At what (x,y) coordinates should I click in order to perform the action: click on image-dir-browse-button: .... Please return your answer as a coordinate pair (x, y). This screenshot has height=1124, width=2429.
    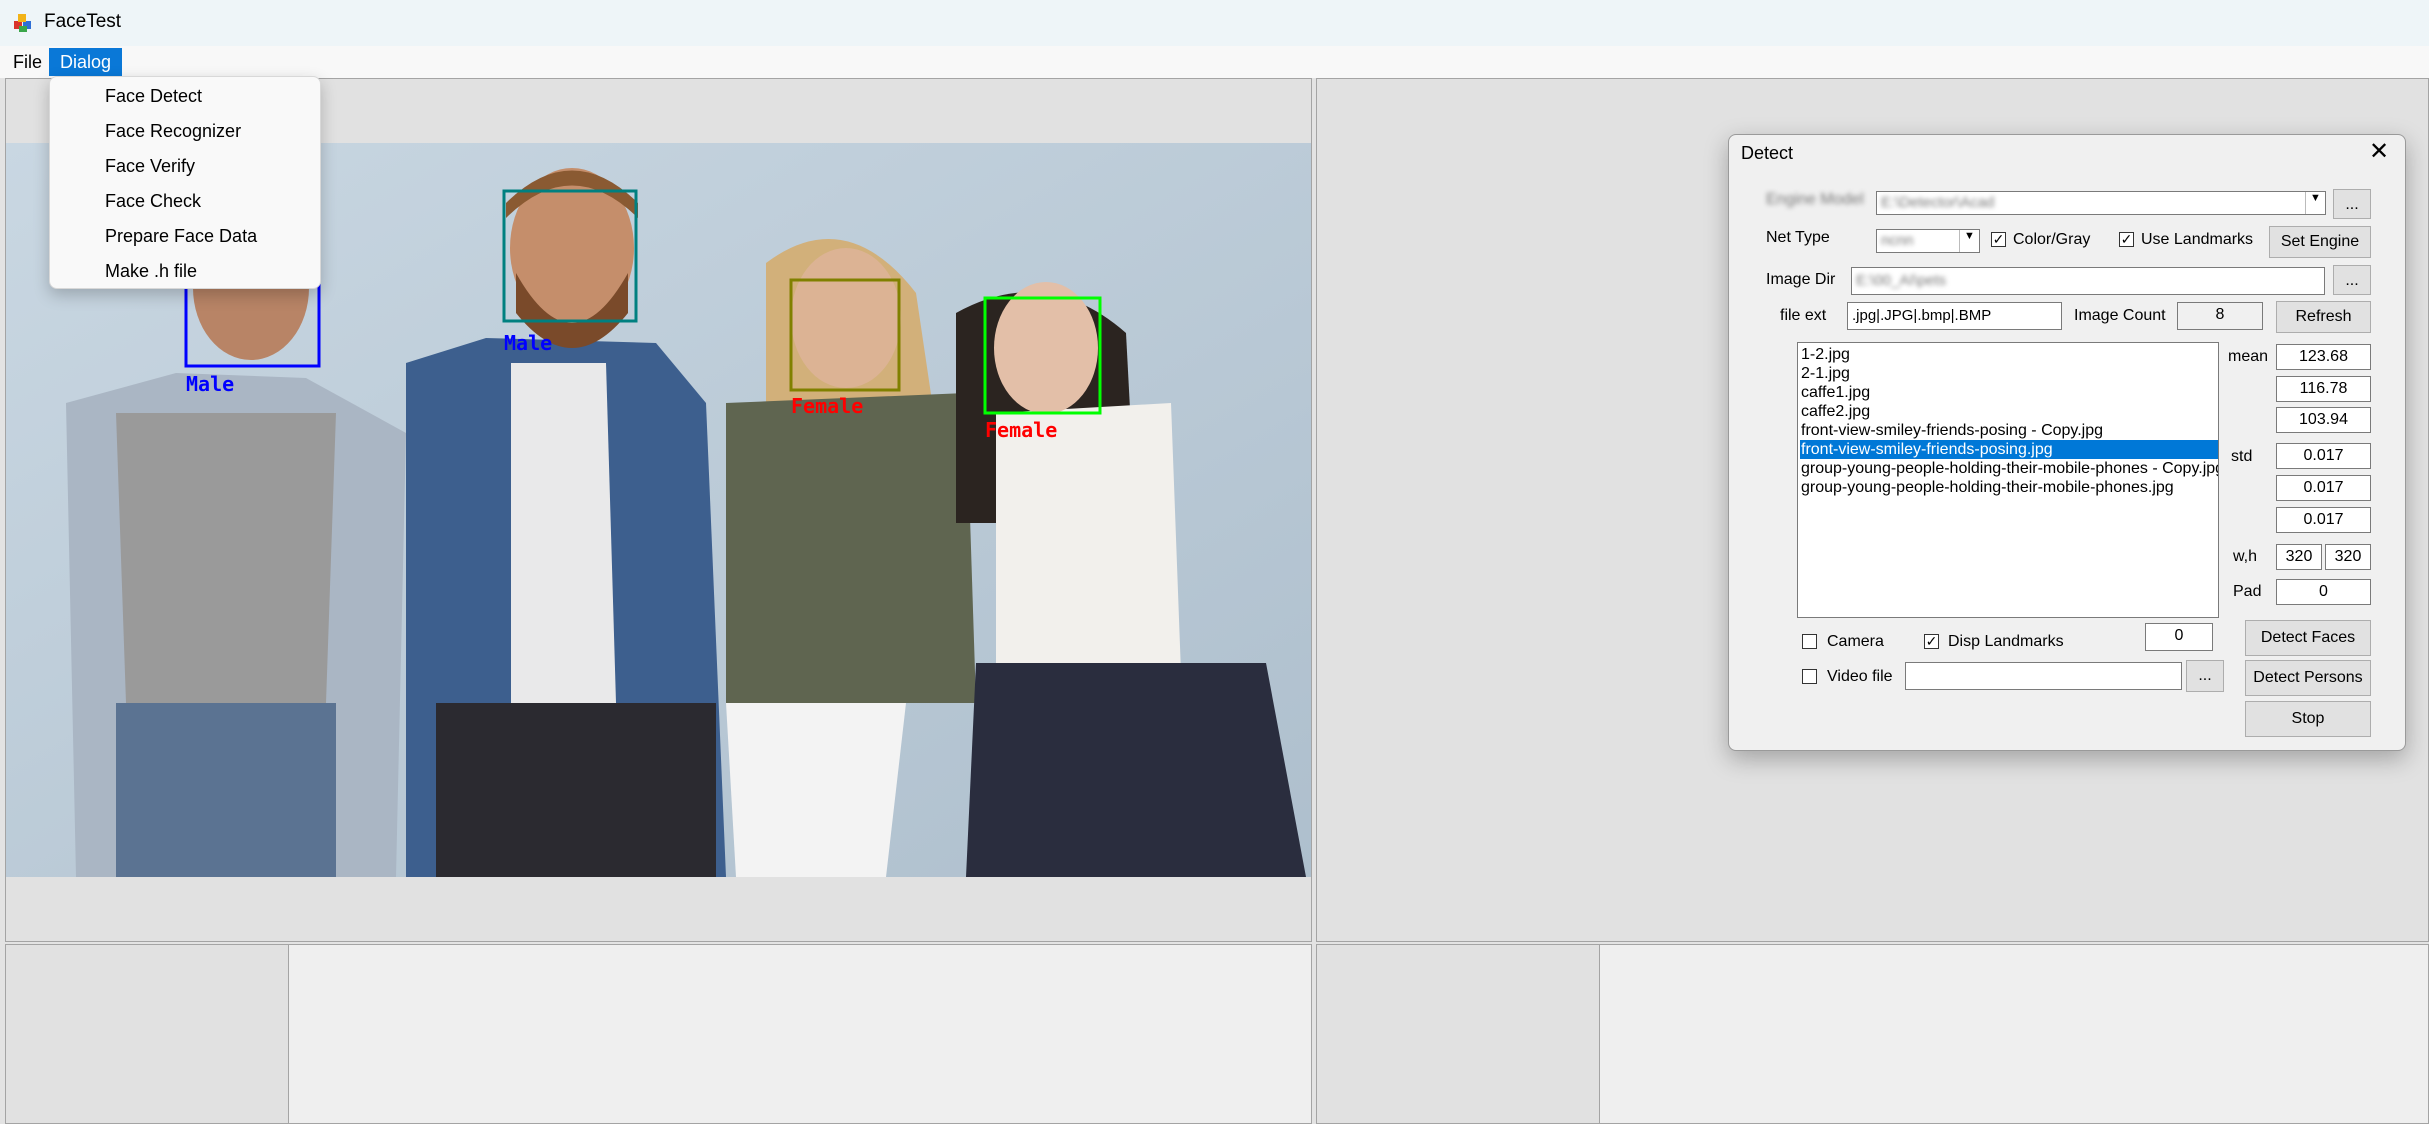
    Looking at the image, I should click on (2352, 280).